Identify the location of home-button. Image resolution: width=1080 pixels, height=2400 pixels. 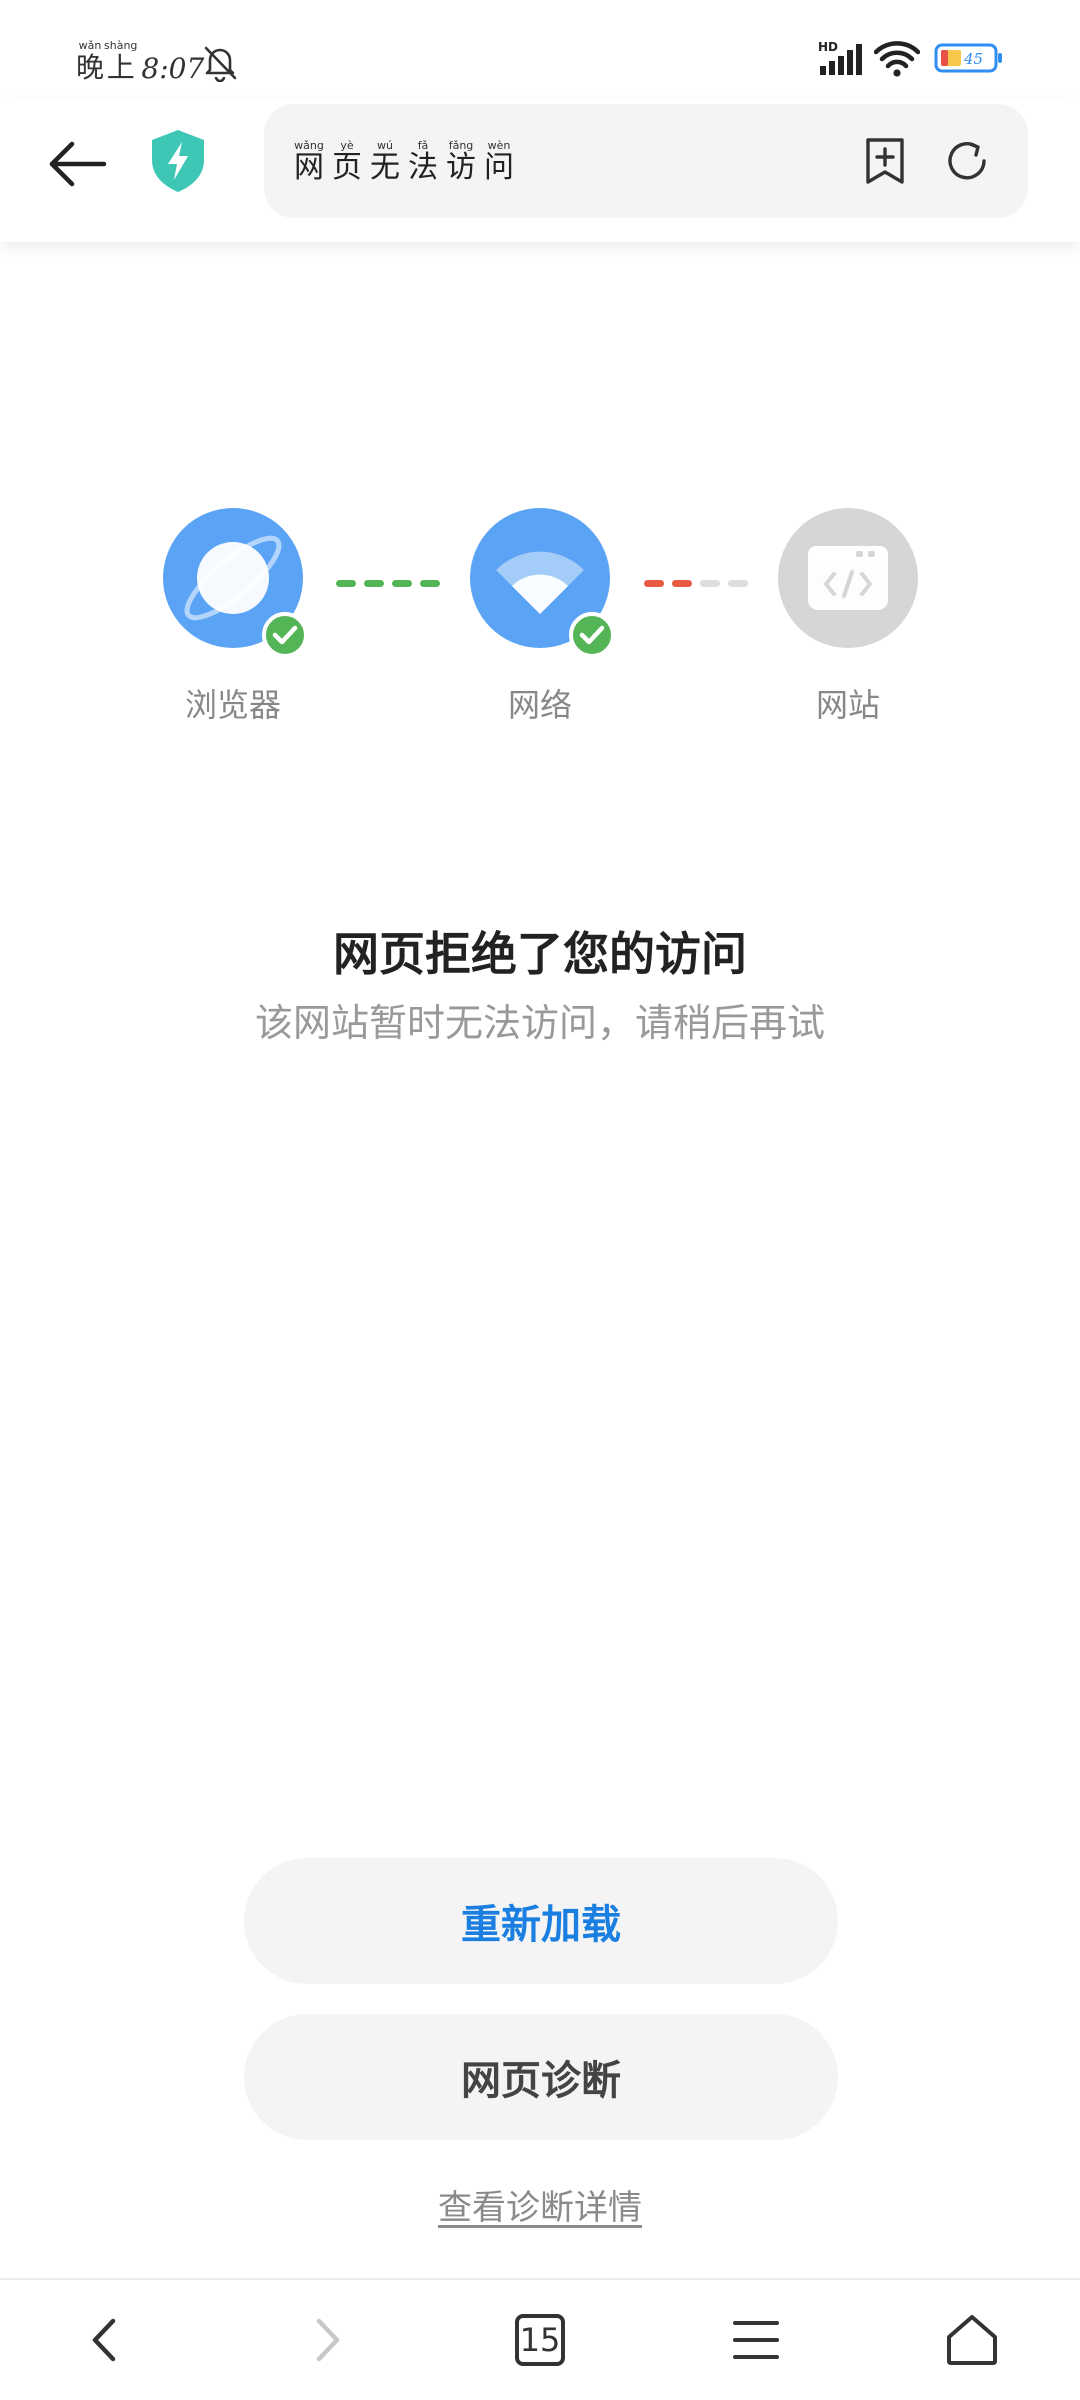
(972, 2340).